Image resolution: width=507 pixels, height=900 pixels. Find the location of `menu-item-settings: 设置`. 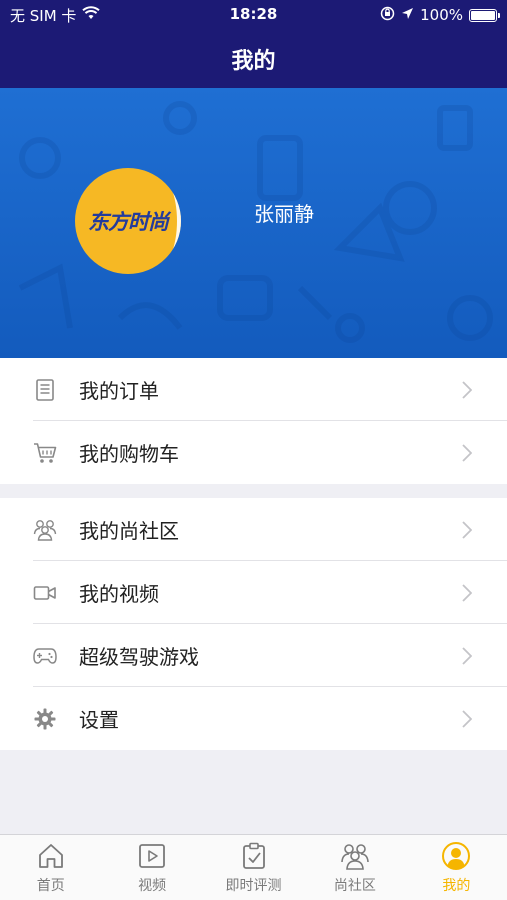

menu-item-settings: 设置 is located at coordinates (253, 718).